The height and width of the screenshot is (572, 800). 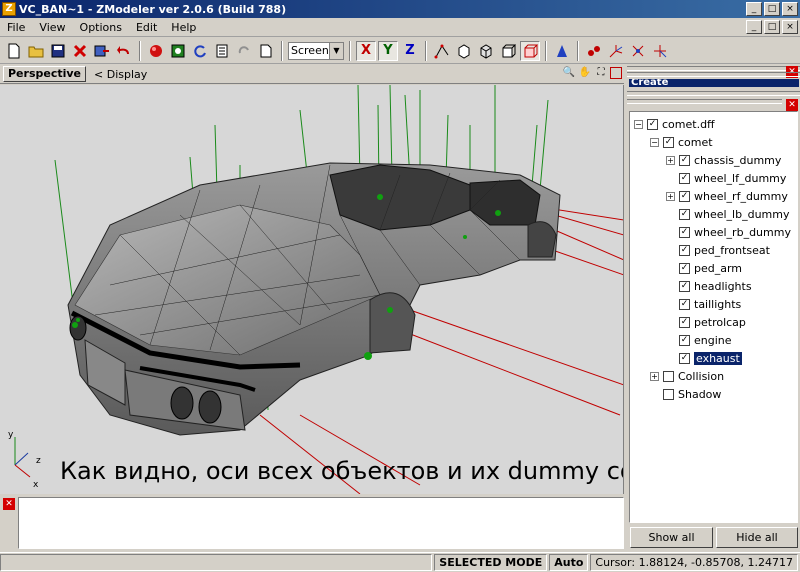 What do you see at coordinates (410, 51) in the screenshot?
I see `axis-z-toggle: Z` at bounding box center [410, 51].